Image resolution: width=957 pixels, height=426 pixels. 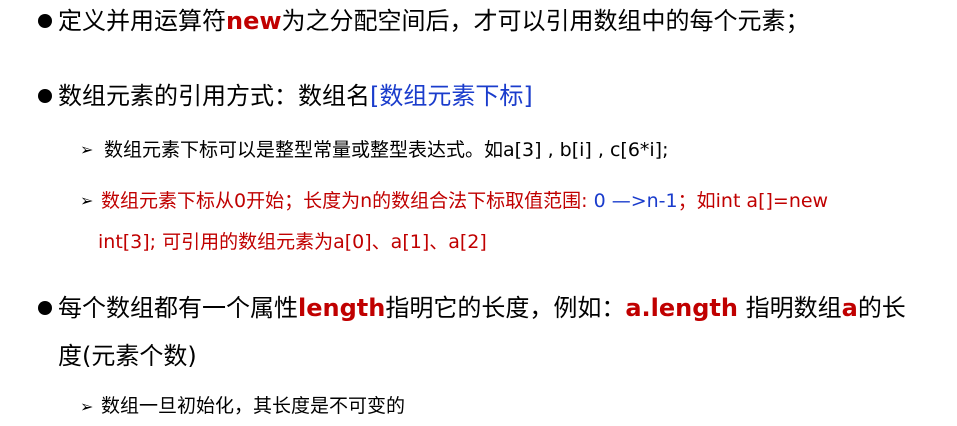 I want to click on bullet-line-3b: 度(元素个数), so click(x=127, y=356).